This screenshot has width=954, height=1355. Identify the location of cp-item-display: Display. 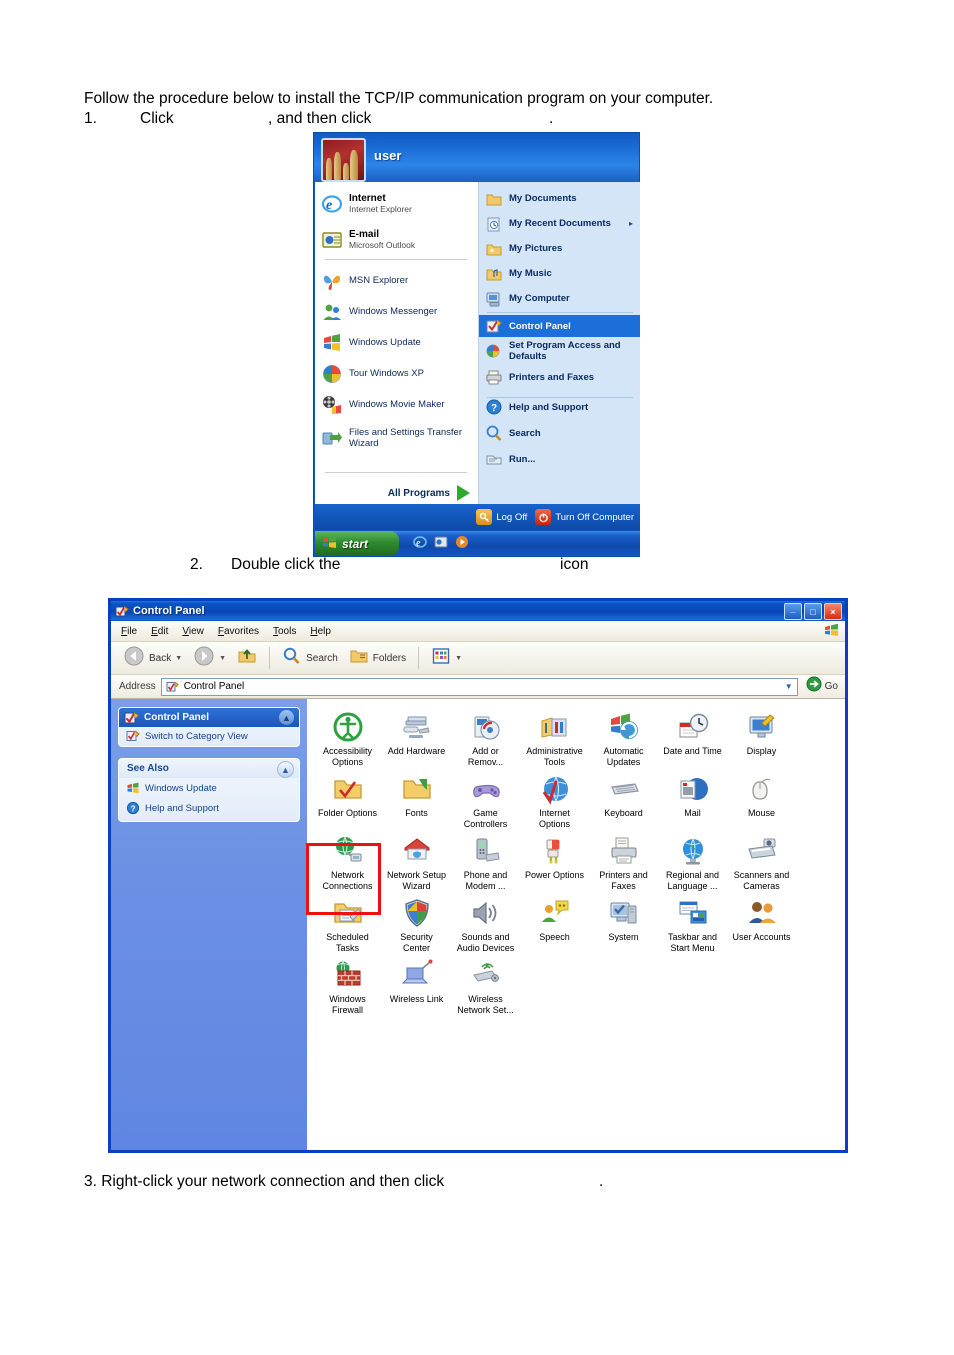
(761, 738).